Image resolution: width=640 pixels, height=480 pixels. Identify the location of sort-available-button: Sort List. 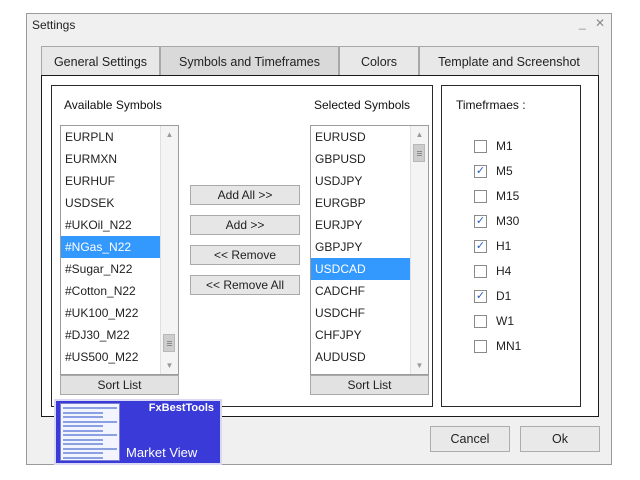
(119, 385).